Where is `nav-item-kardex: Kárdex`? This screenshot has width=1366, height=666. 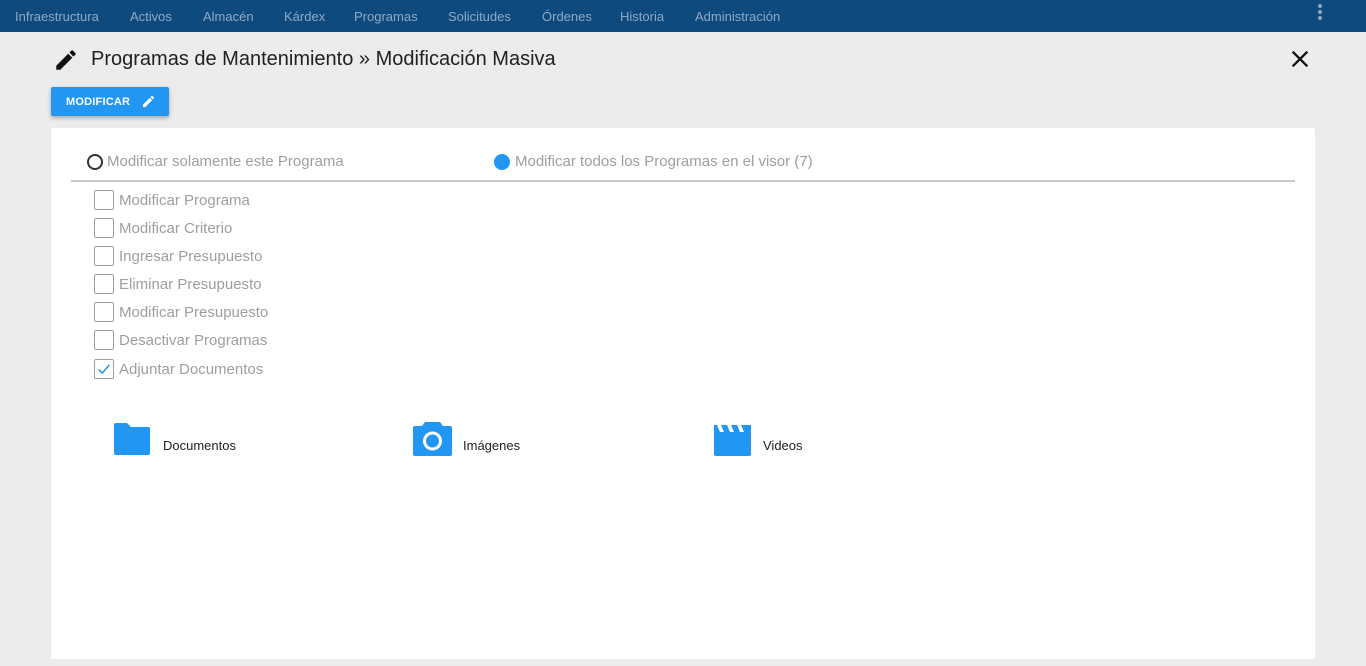 nav-item-kardex: Kárdex is located at coordinates (304, 16).